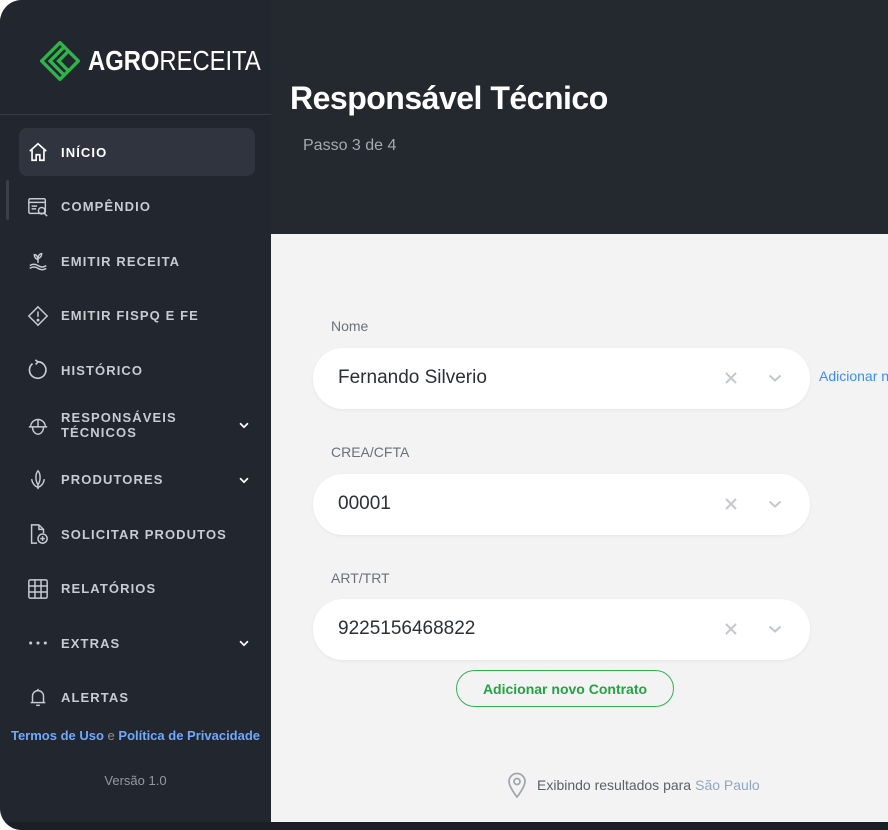 Image resolution: width=888 pixels, height=830 pixels. What do you see at coordinates (853, 376) in the screenshot?
I see `add-responsible-link: Adicionar n` at bounding box center [853, 376].